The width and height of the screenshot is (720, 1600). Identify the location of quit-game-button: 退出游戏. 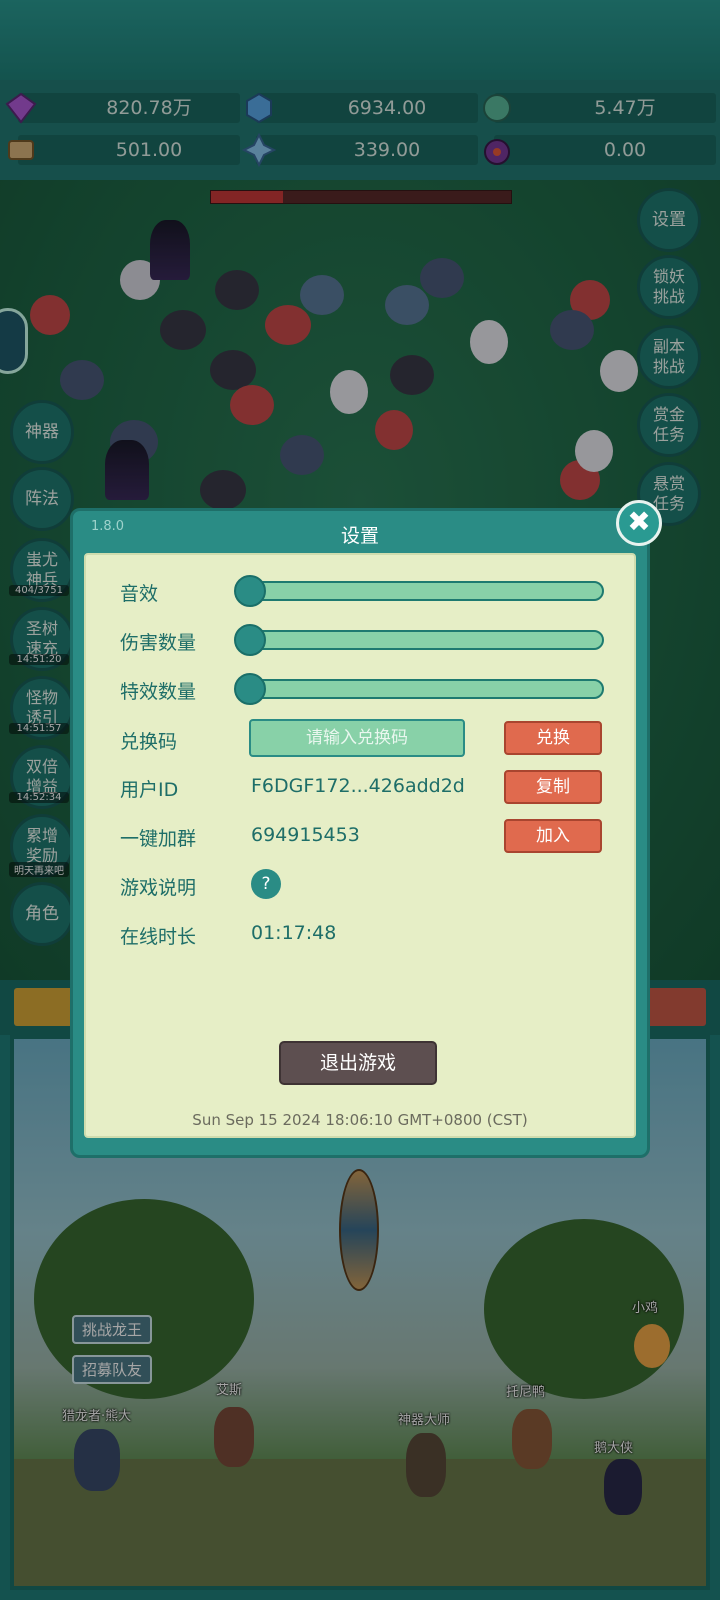
(358, 1063).